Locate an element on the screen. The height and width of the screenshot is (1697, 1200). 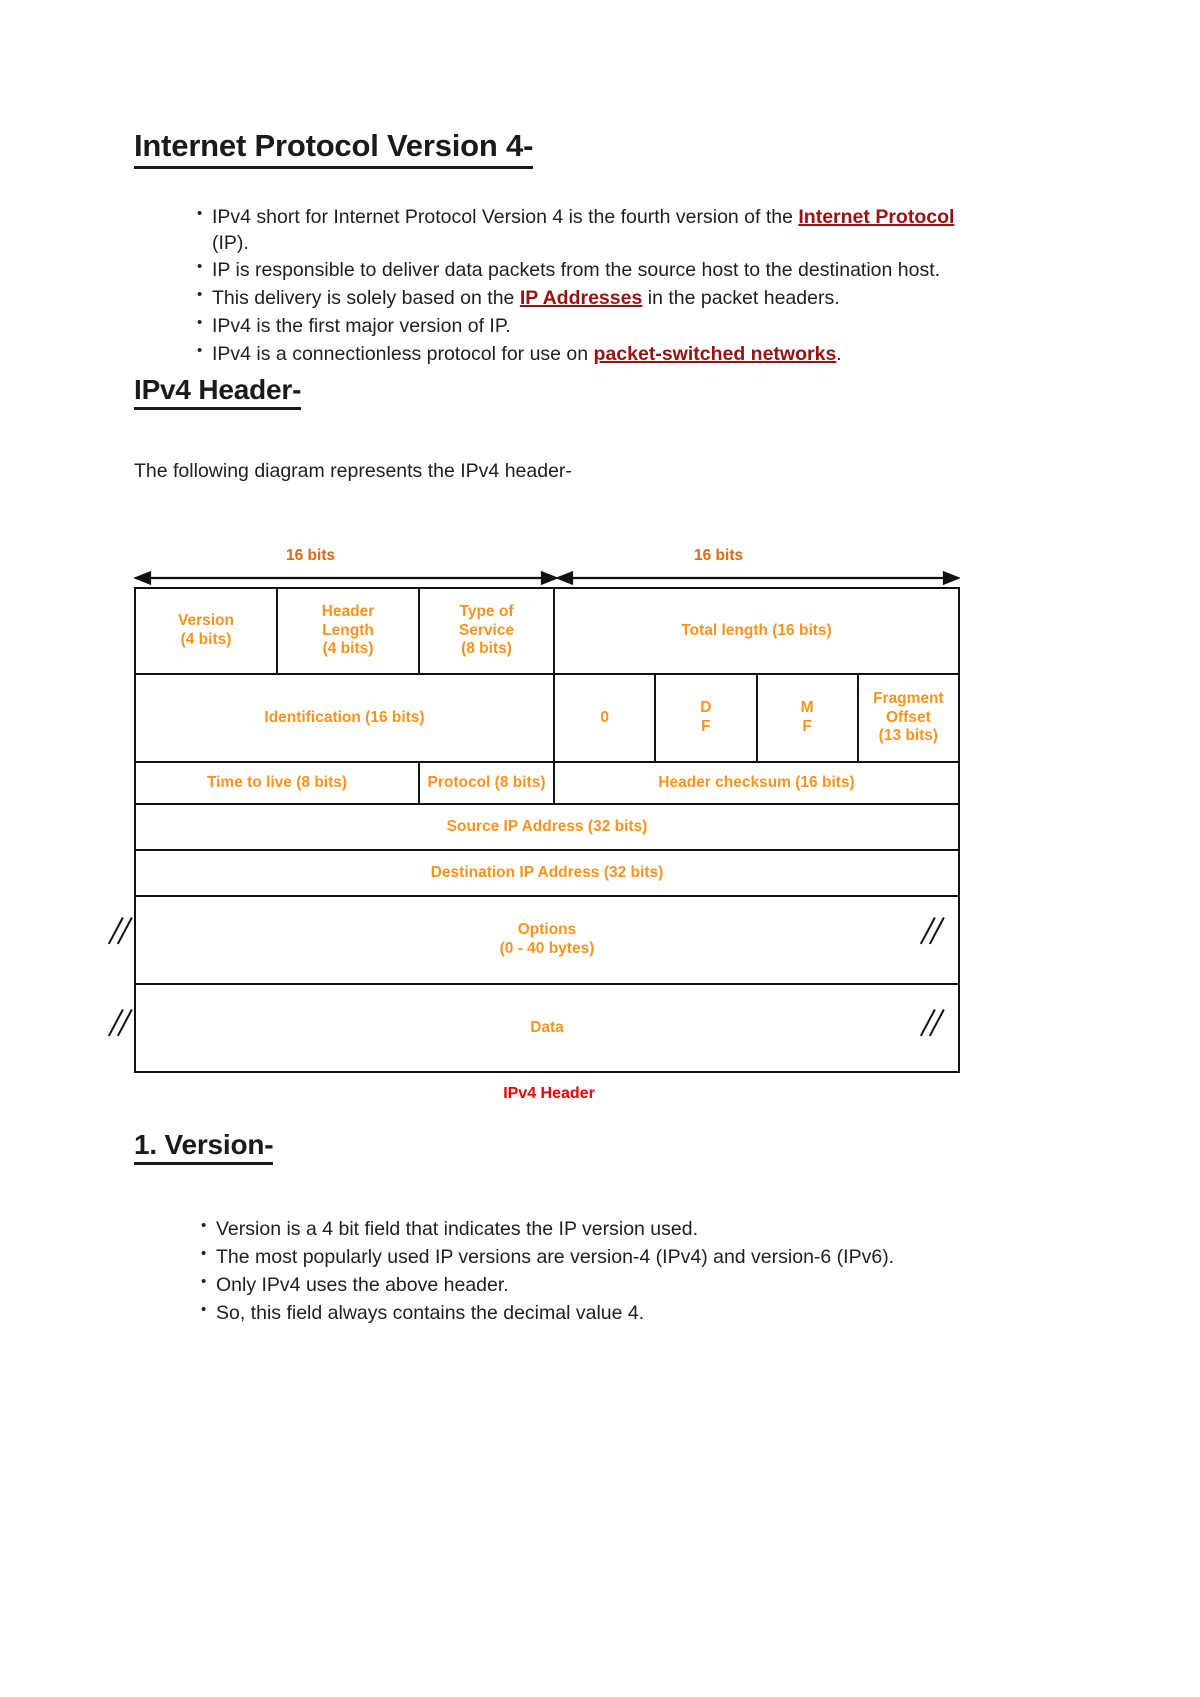
bullet-text-plain: in the packet headers. is located at coordinates (741, 298).